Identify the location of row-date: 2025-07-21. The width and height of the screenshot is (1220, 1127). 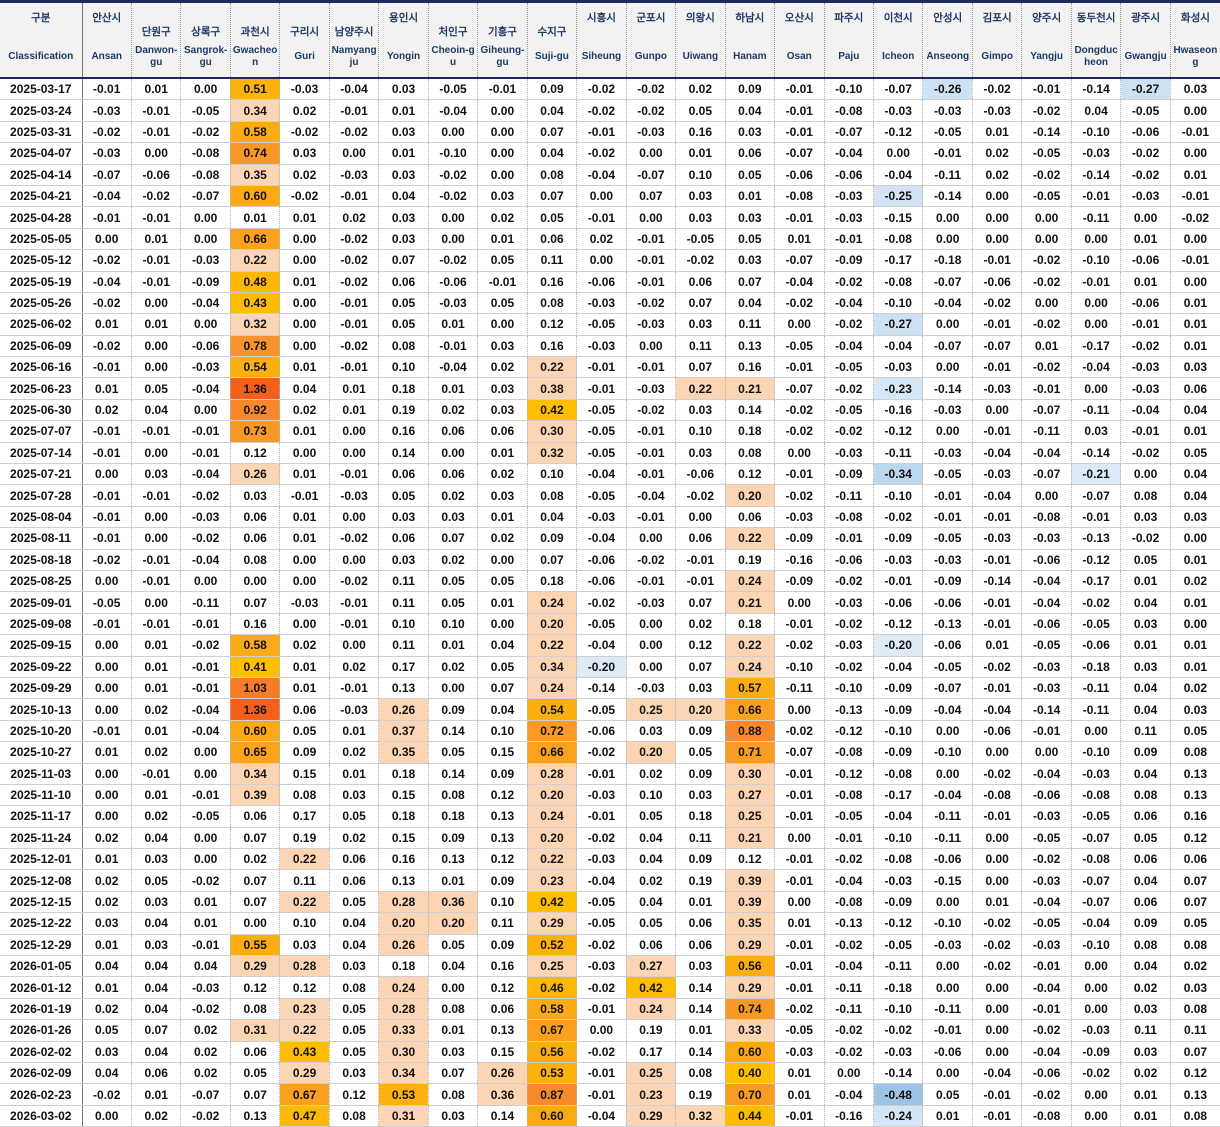
(41, 474).